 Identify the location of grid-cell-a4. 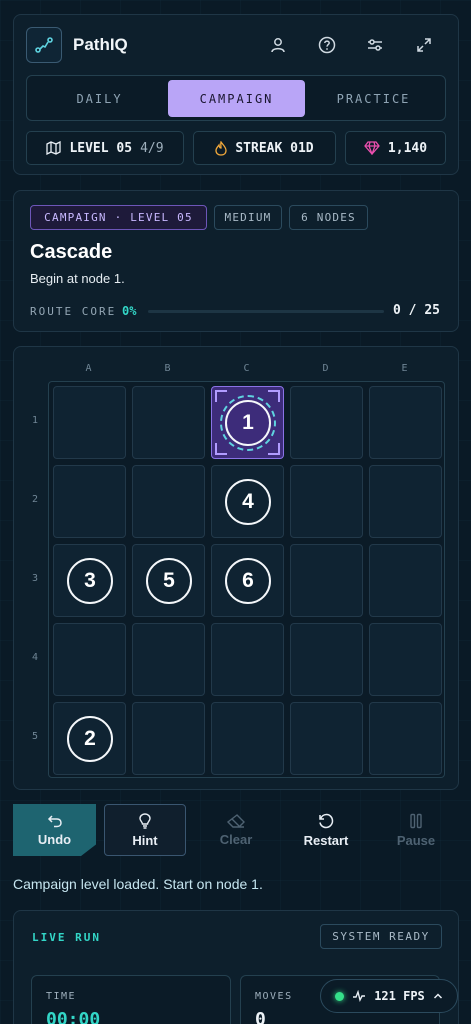
(89, 659).